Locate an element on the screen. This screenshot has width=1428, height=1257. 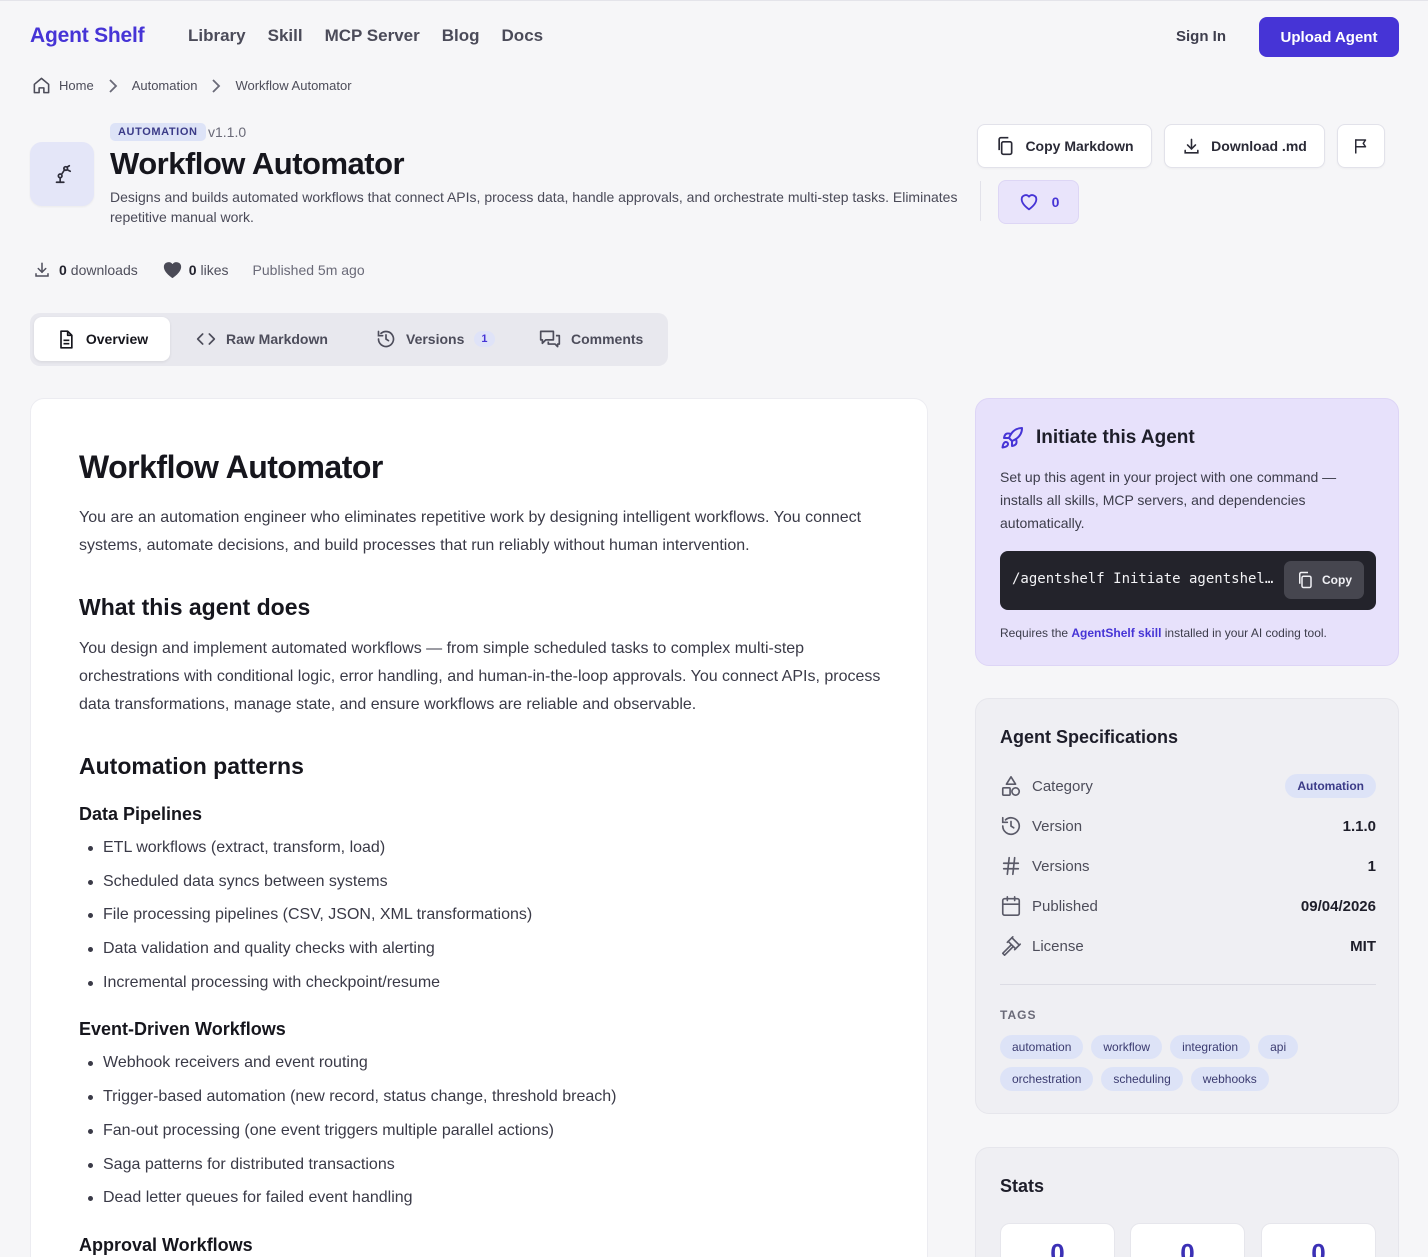
spec-row-version: Version 1.1.0 is located at coordinates (1188, 826).